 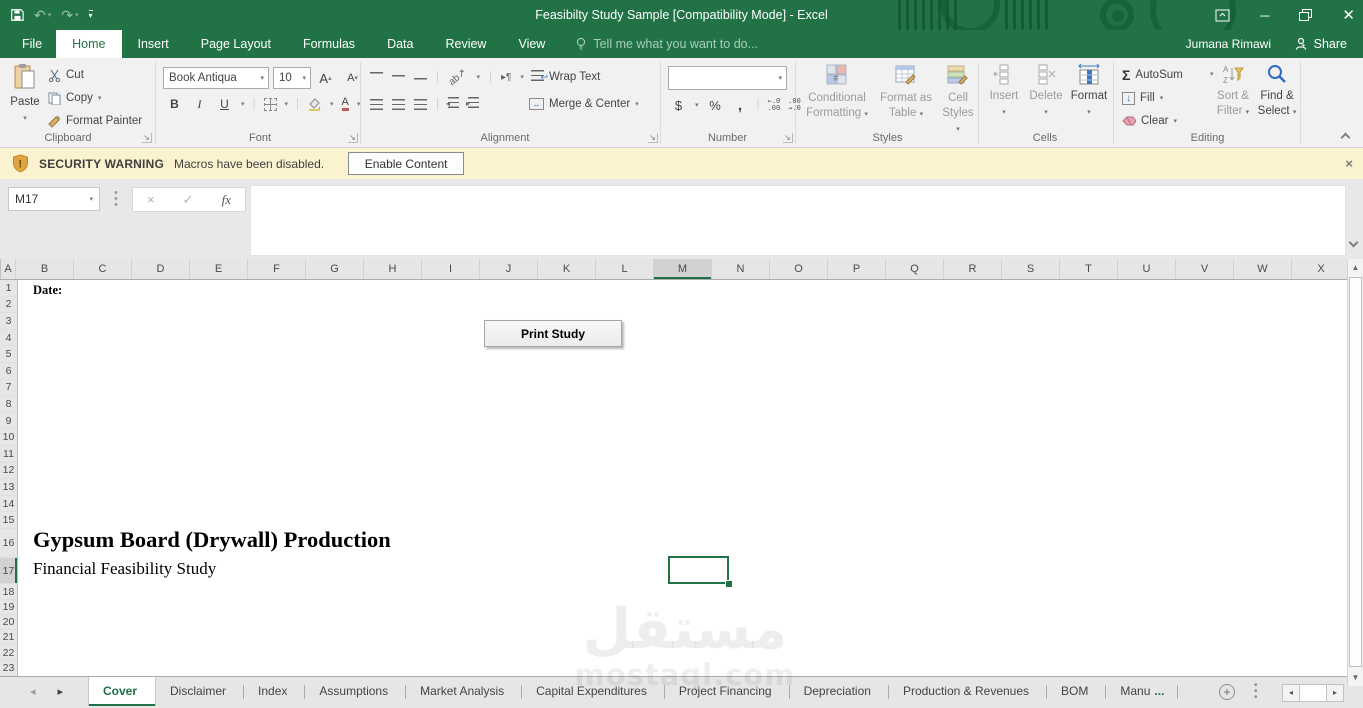 I want to click on align-center-icon, so click(x=398, y=104).